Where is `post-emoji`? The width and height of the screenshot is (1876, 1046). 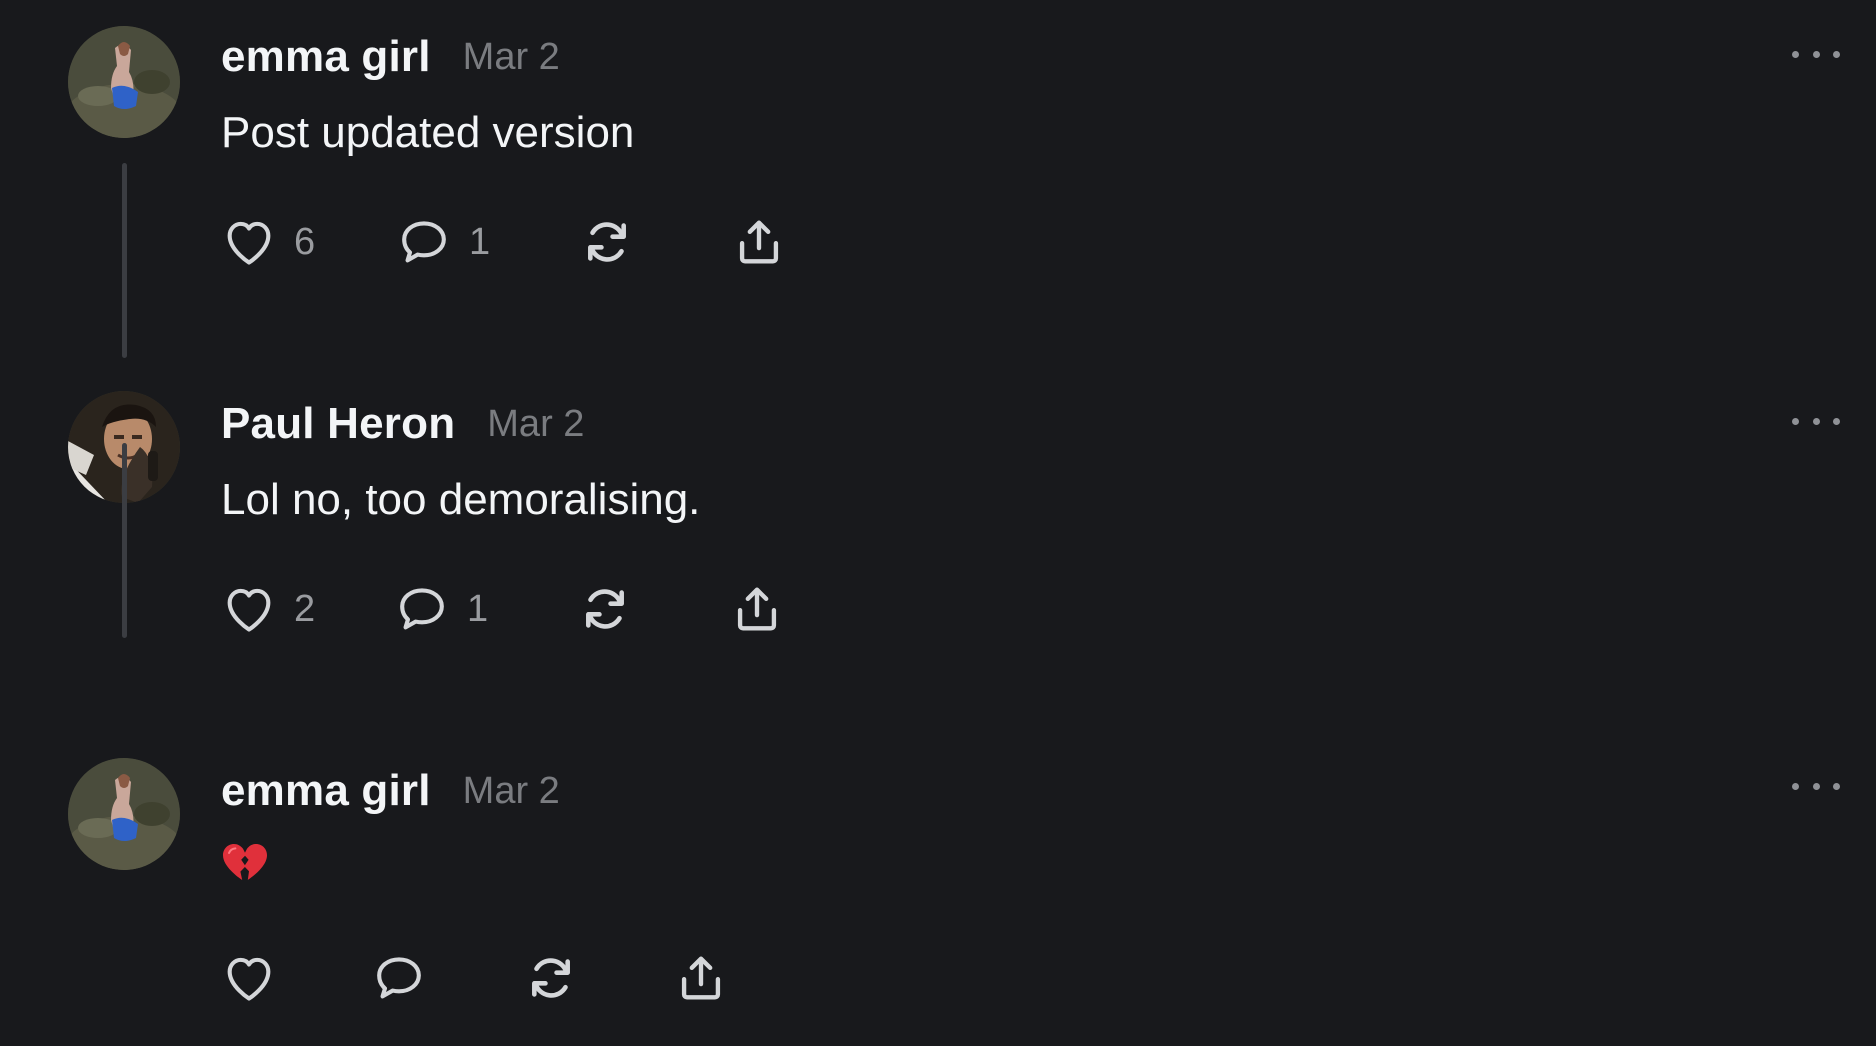
post-emoji is located at coordinates (245, 867).